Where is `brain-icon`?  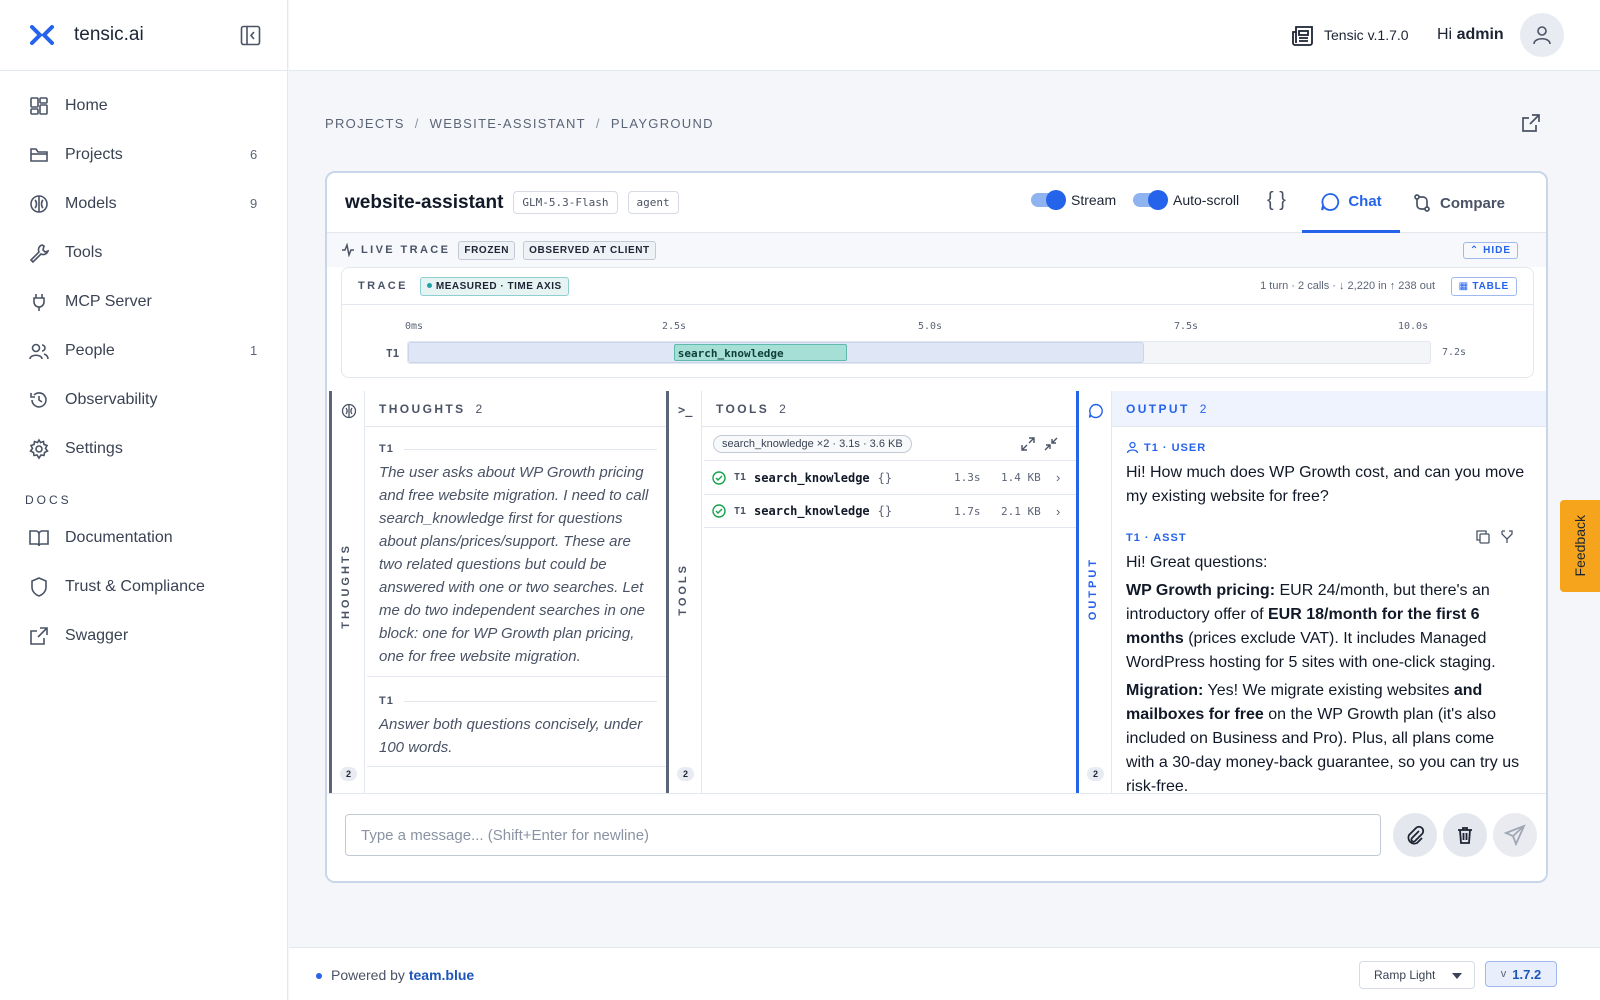 brain-icon is located at coordinates (39, 203).